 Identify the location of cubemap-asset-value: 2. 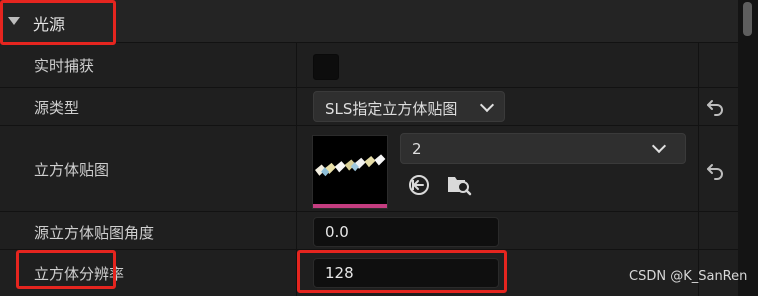
(417, 149).